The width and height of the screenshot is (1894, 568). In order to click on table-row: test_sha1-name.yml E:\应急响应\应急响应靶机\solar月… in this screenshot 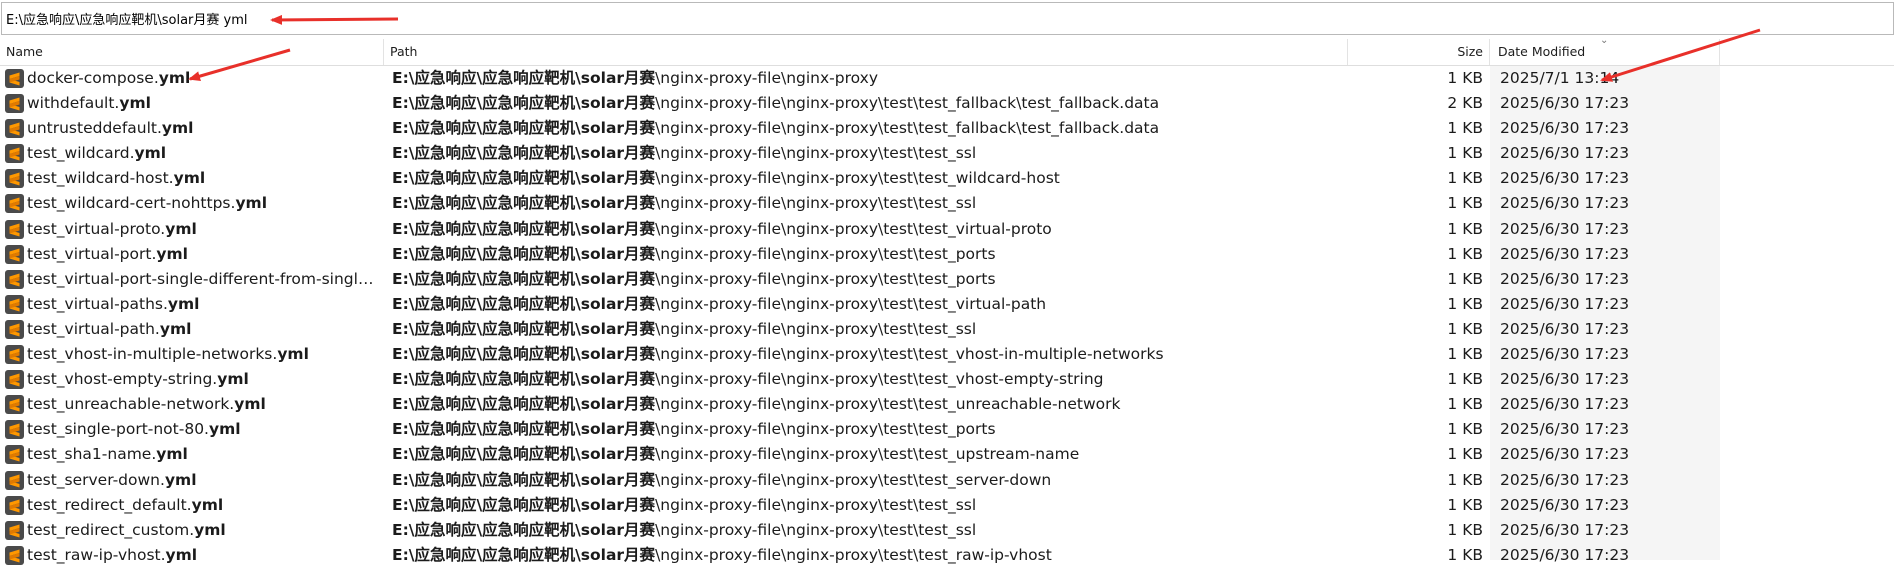, I will do `click(947, 454)`.